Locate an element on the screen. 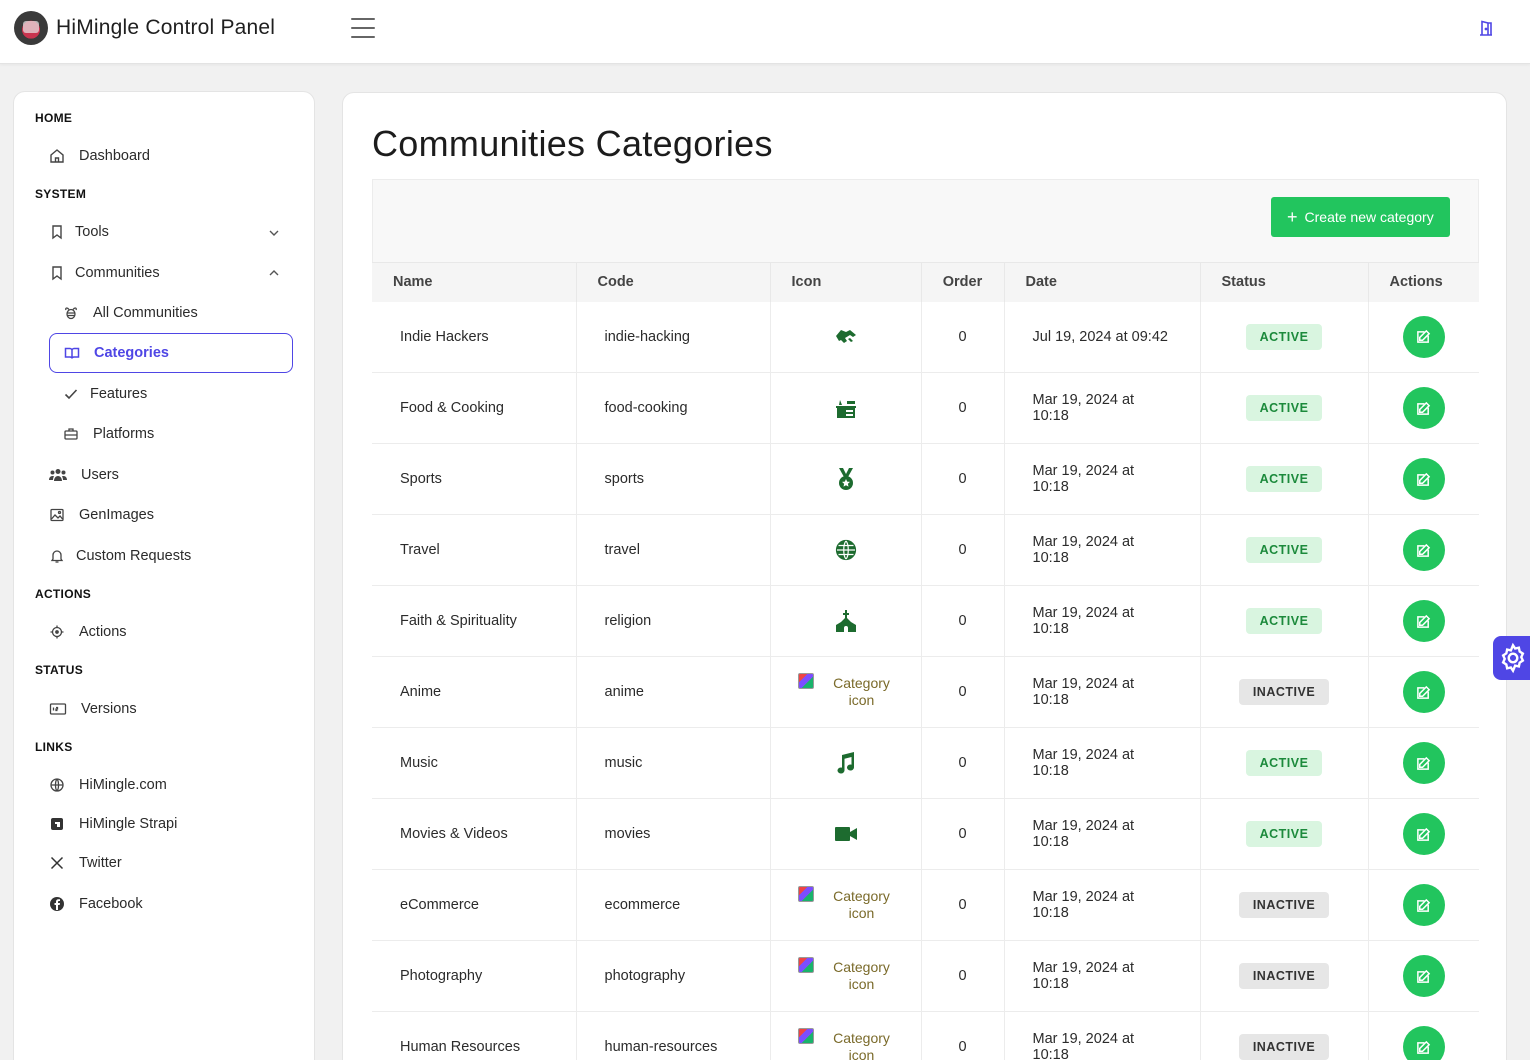 This screenshot has height=1060, width=1530. sidebar-item-features: Features is located at coordinates (105, 394).